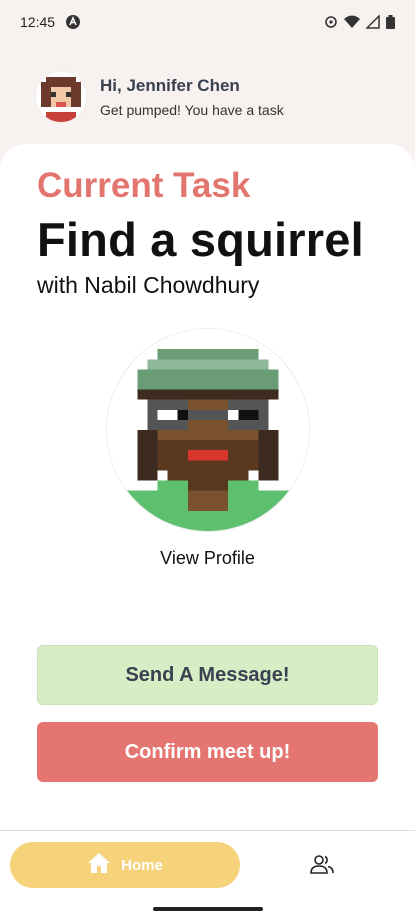 The width and height of the screenshot is (415, 923). I want to click on task-partner: with Nabil Chowdhury, so click(148, 285).